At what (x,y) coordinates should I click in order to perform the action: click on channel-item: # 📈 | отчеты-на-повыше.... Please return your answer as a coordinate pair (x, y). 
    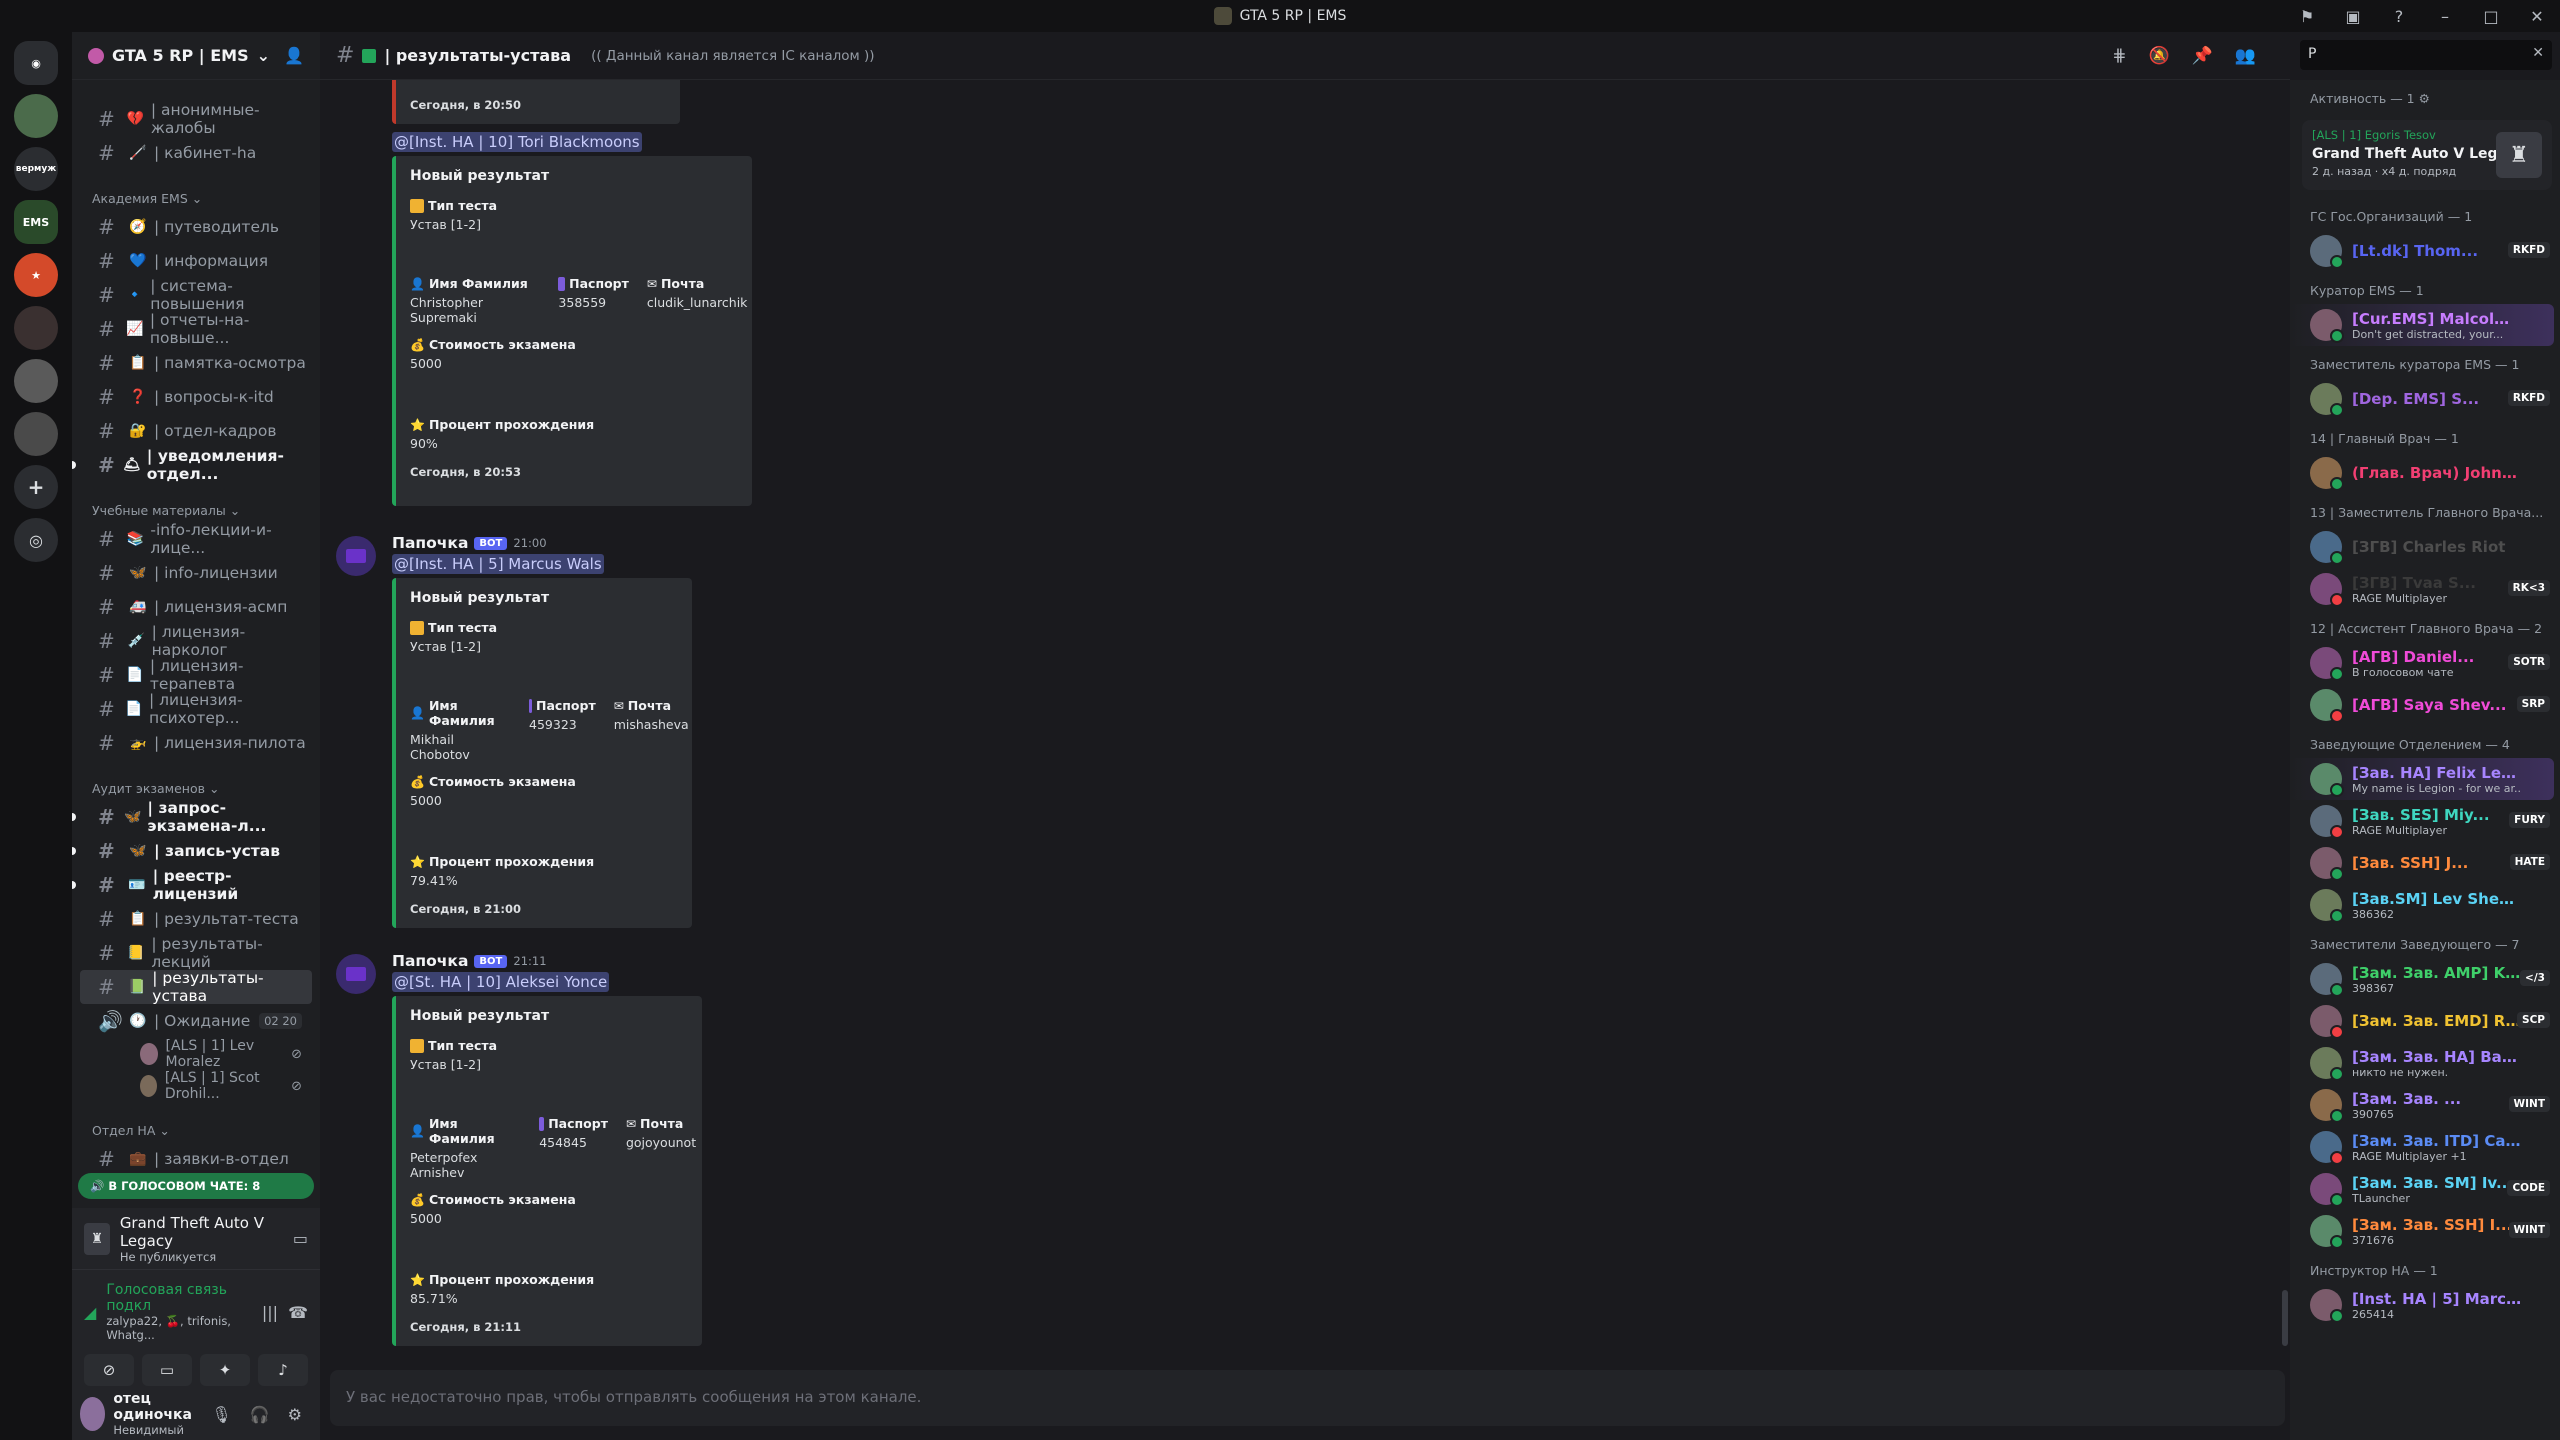
    Looking at the image, I should click on (196, 329).